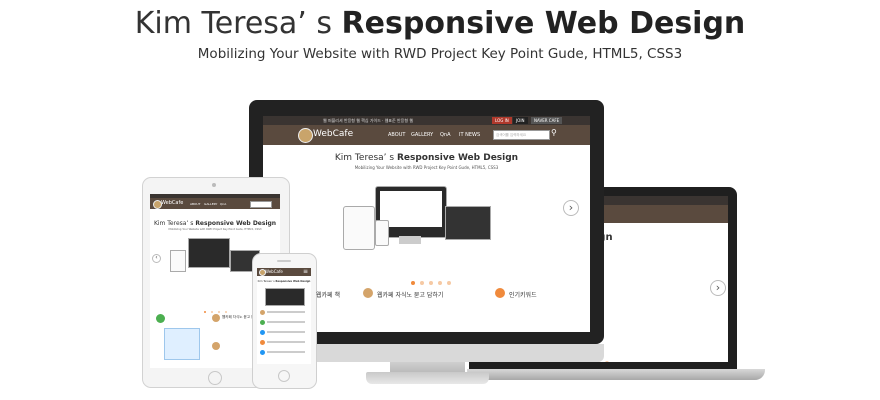 This screenshot has height=400, width=880. I want to click on search-input: 검색어를 입력하세요, so click(521, 135).